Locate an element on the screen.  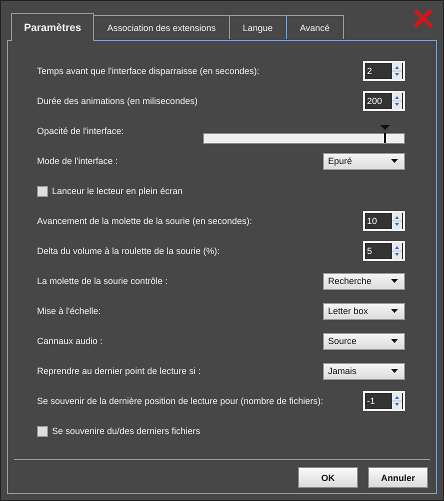
ok-button: OK is located at coordinates (328, 477).